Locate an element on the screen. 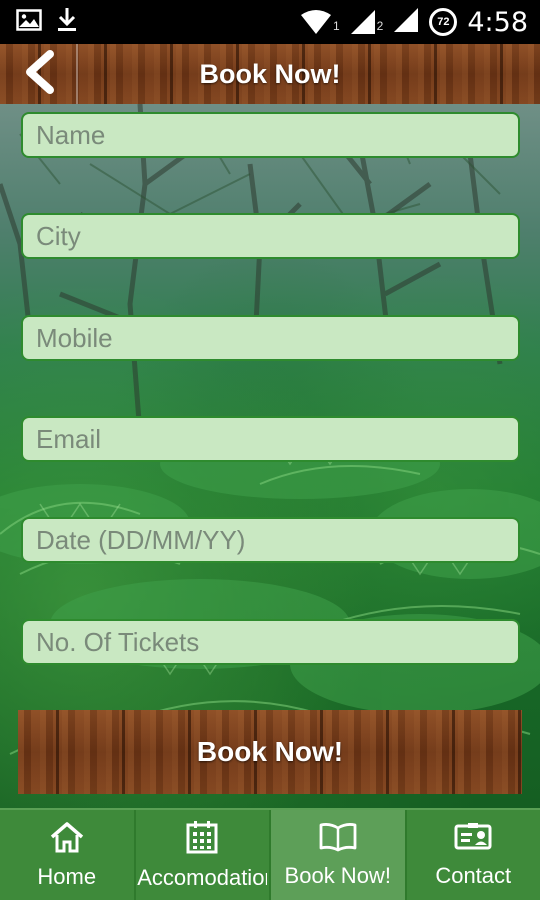 Image resolution: width=540 pixels, height=900 pixels. nav-item-home: Home is located at coordinates (68, 855).